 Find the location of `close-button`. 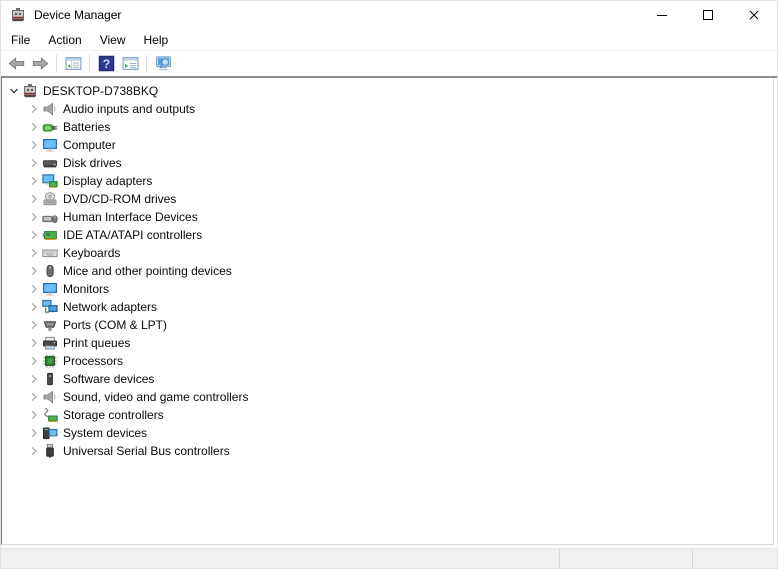

close-button is located at coordinates (754, 15).